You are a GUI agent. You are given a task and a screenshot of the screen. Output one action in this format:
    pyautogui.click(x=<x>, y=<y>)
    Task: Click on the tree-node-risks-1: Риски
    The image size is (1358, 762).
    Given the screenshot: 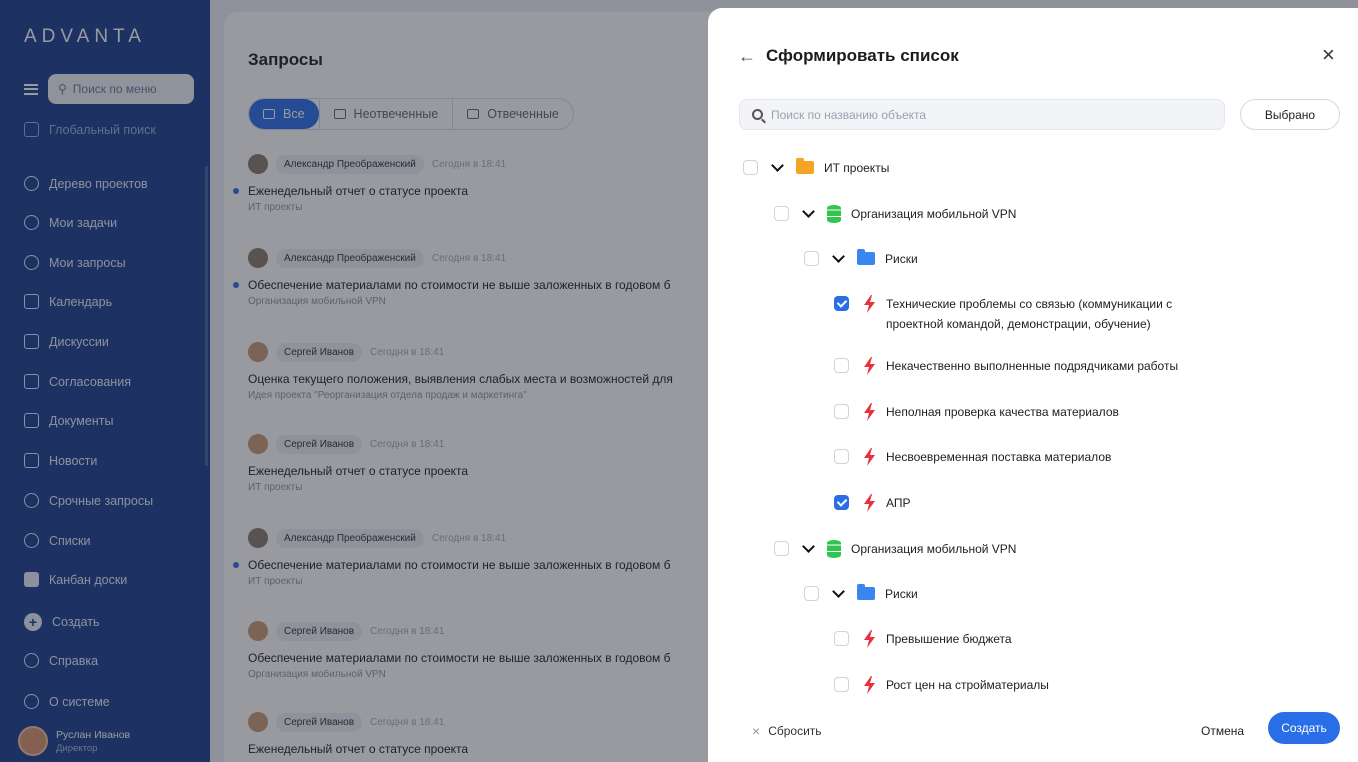 What is the action you would take?
    pyautogui.click(x=861, y=259)
    